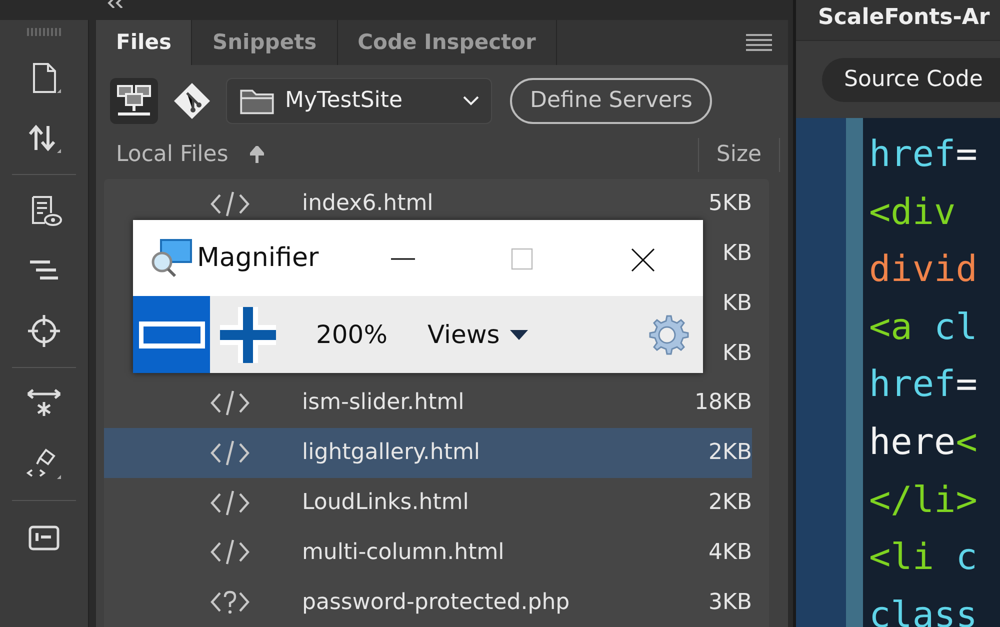 This screenshot has height=627, width=1000. What do you see at coordinates (368, 203) in the screenshot?
I see `file-name: index6.html` at bounding box center [368, 203].